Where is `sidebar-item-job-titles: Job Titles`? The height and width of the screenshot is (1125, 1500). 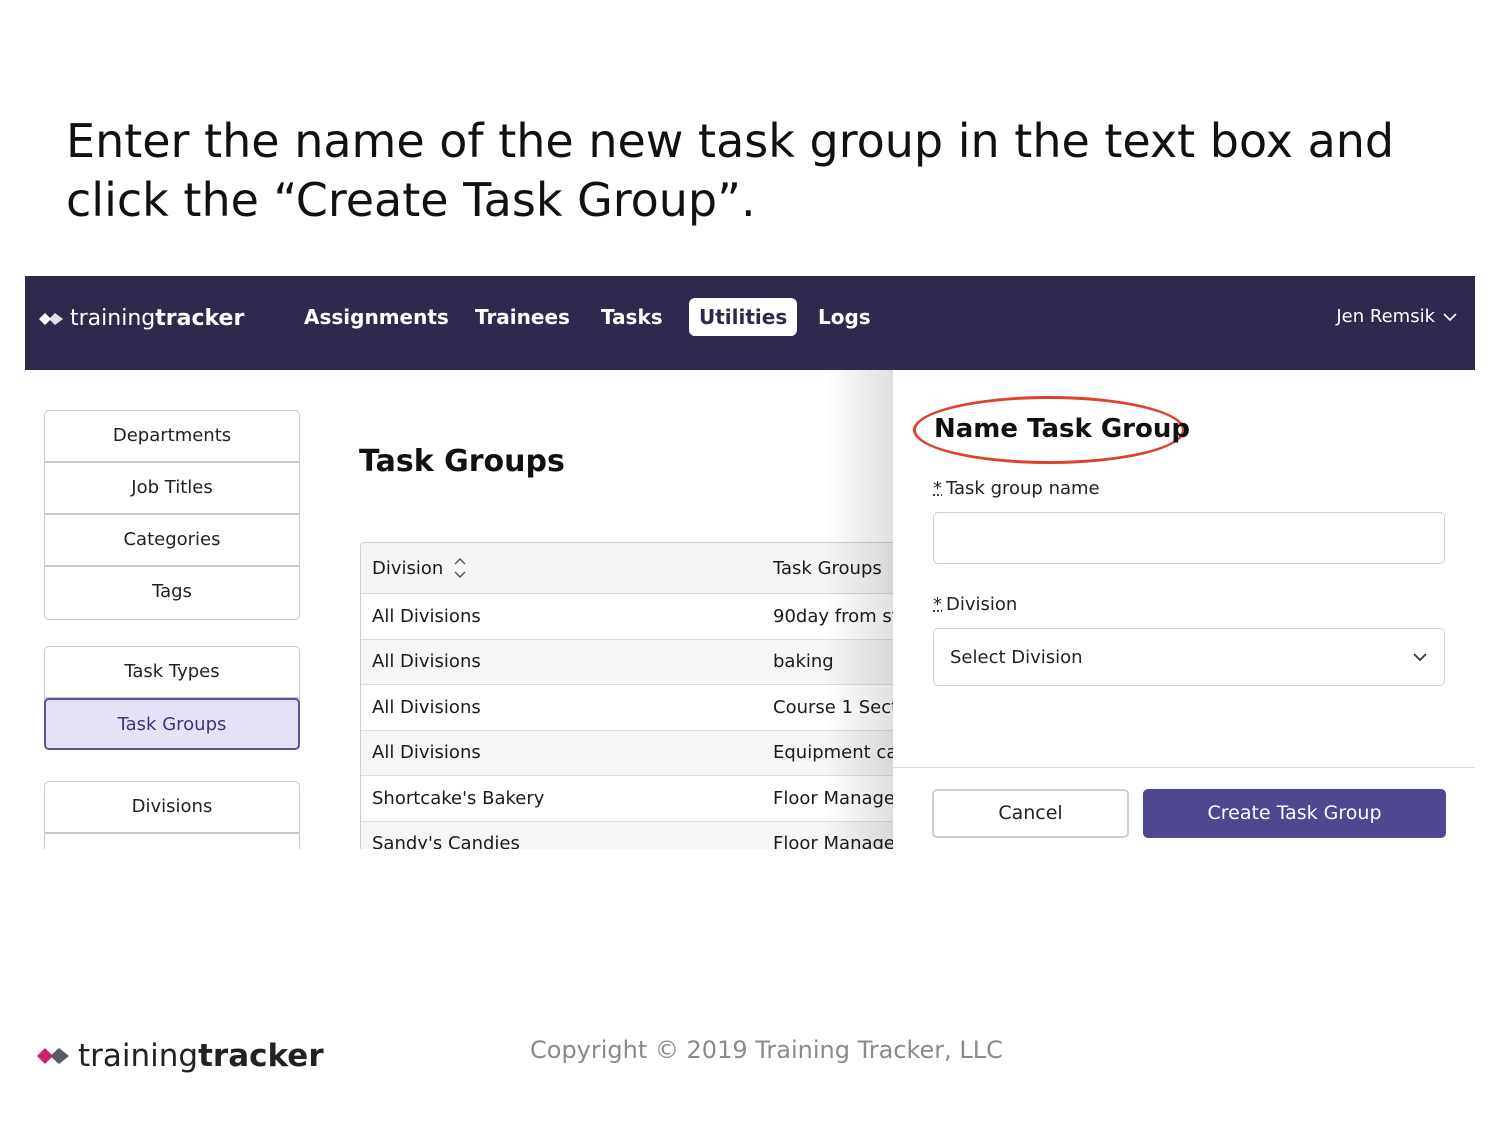
sidebar-item-job-titles: Job Titles is located at coordinates (172, 489).